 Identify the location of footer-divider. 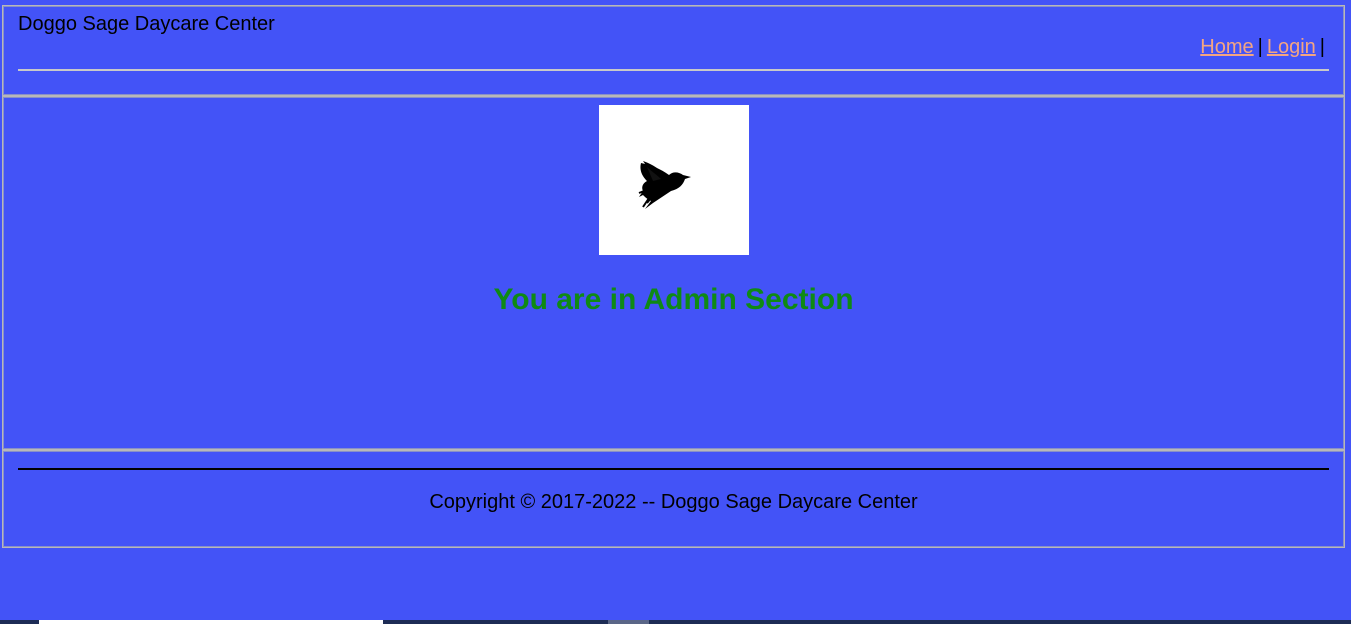
(673, 469).